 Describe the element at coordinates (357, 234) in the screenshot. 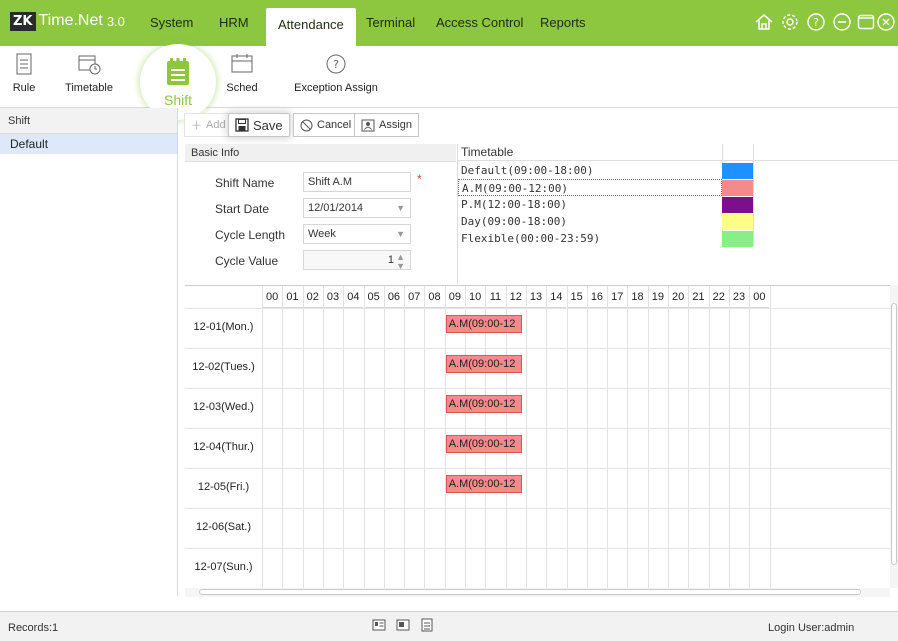

I see `cycle-length-select: Week ▼` at that location.